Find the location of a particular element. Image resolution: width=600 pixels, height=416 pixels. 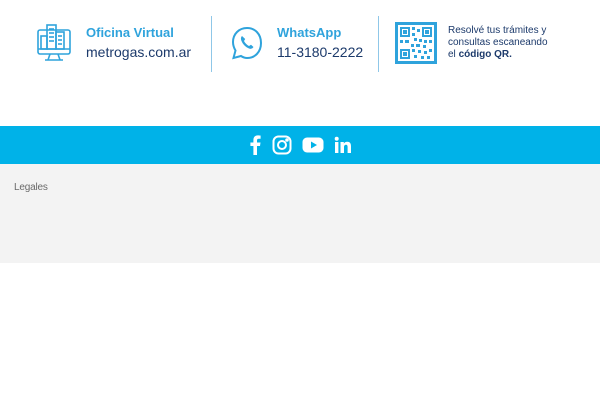

qr-code-icon is located at coordinates (416, 43).